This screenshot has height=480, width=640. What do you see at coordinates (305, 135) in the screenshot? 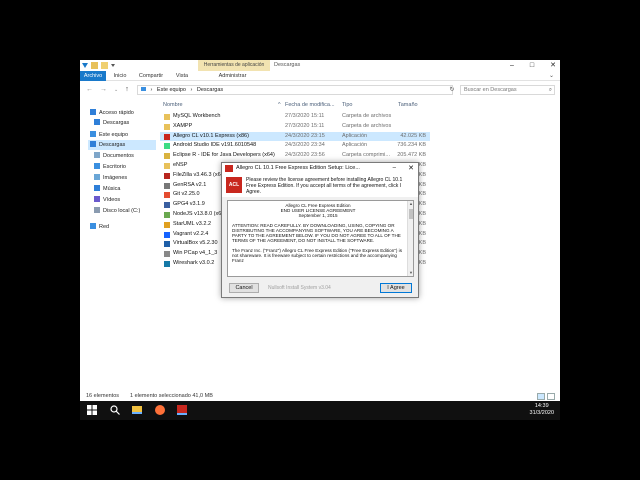
I see `file-date: 24/3/2020 23:15` at bounding box center [305, 135].